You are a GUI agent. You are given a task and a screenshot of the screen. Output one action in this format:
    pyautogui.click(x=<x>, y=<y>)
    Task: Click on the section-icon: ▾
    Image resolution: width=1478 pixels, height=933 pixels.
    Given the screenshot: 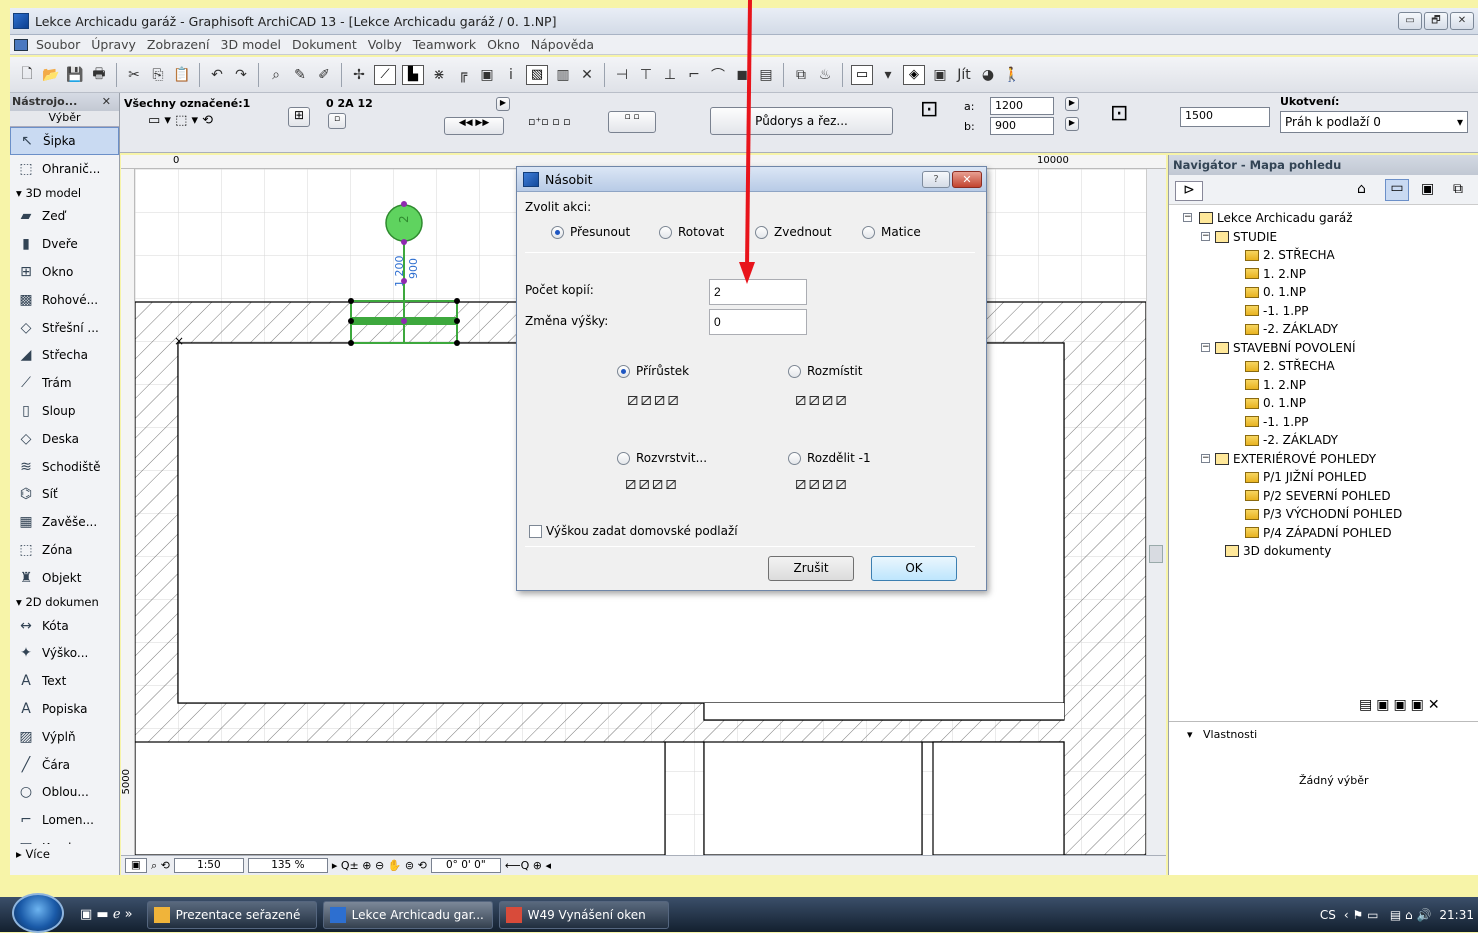 What is the action you would take?
    pyautogui.click(x=888, y=75)
    